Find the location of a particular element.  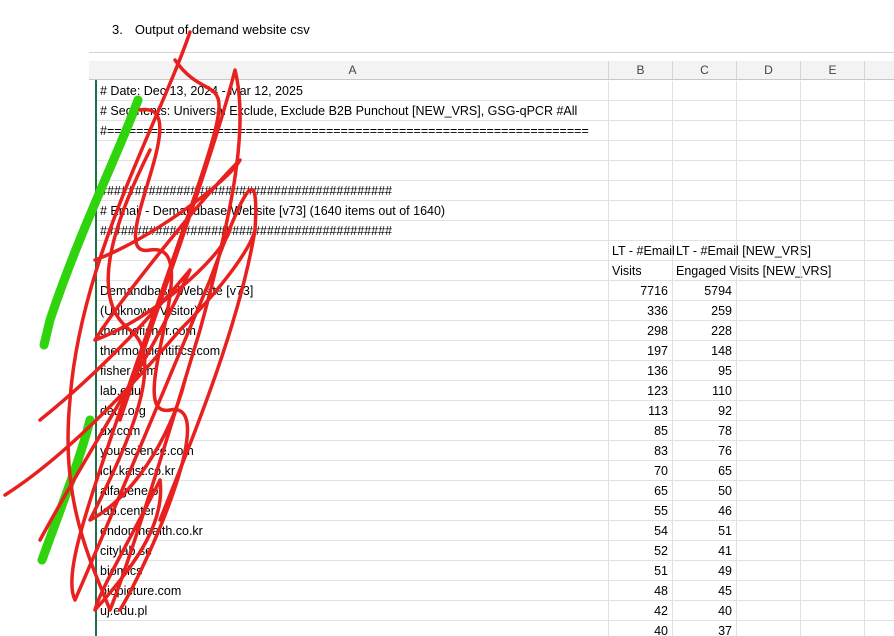

cell-engaged-visits: 45 is located at coordinates (705, 591).